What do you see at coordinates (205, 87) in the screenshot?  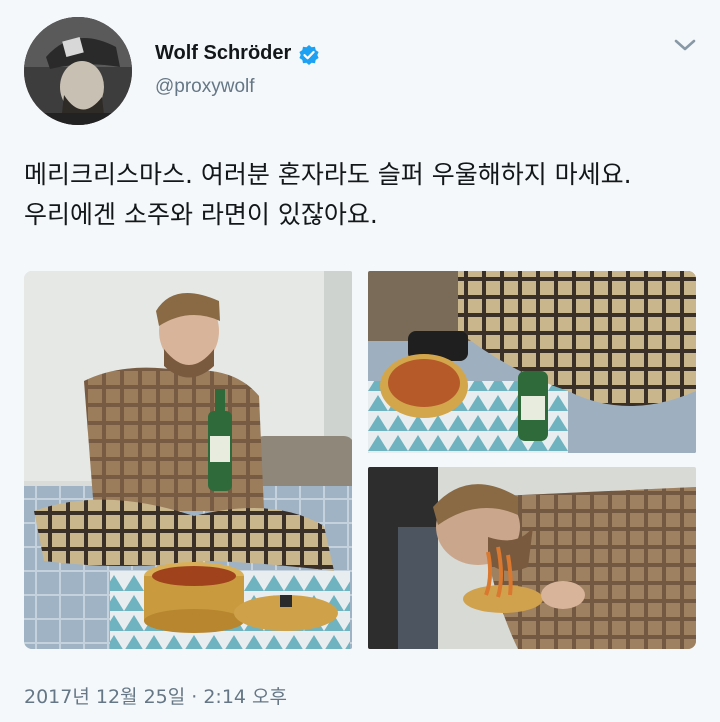 I see `author-handle: @proxywolf` at bounding box center [205, 87].